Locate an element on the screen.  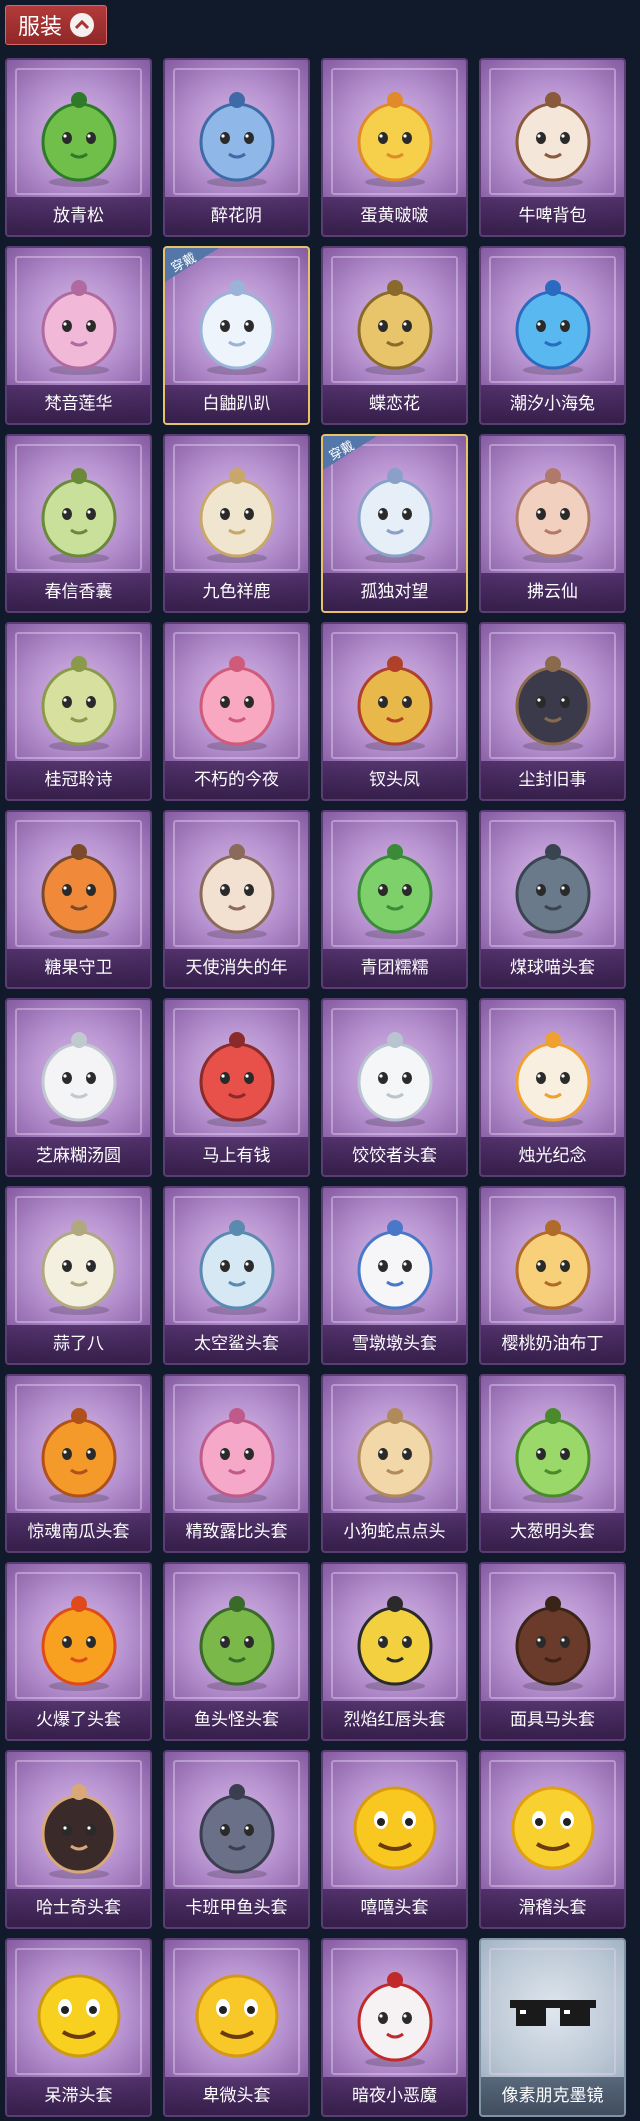
outfit-card-label: 天使消失的年 is located at coordinates (236, 968).